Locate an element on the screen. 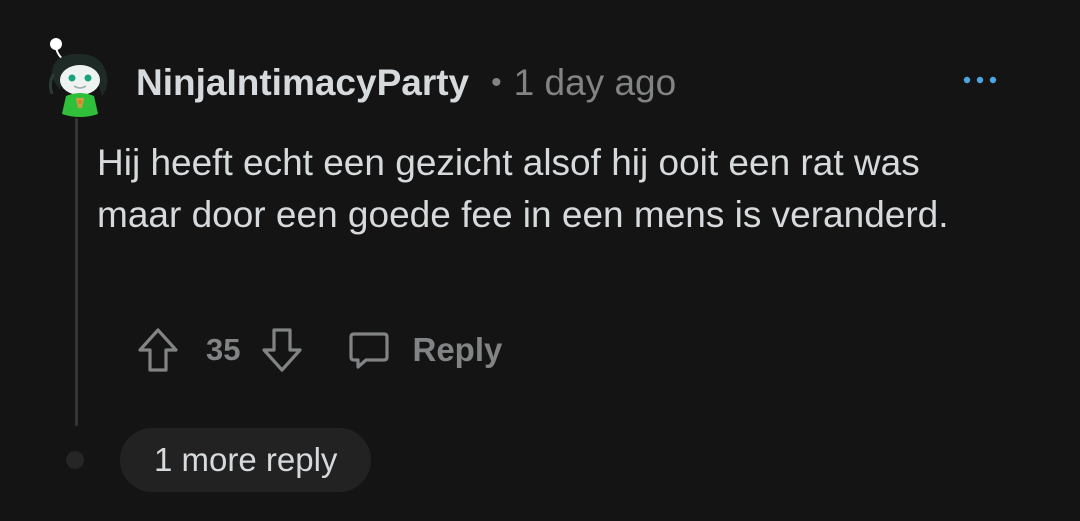 Image resolution: width=1080 pixels, height=521 pixels. more-options-icon is located at coordinates (980, 80).